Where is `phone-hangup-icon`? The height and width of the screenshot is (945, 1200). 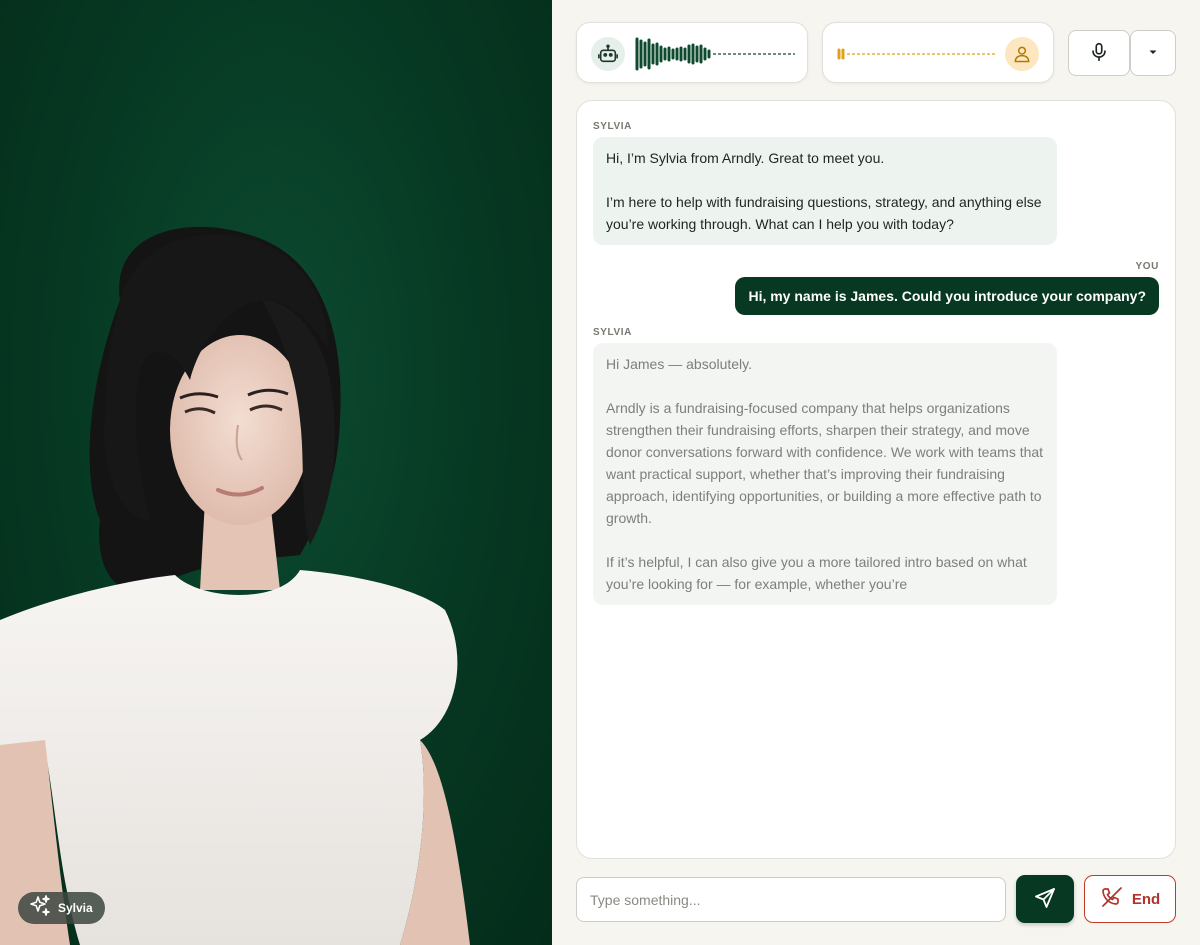 phone-hangup-icon is located at coordinates (1112, 899).